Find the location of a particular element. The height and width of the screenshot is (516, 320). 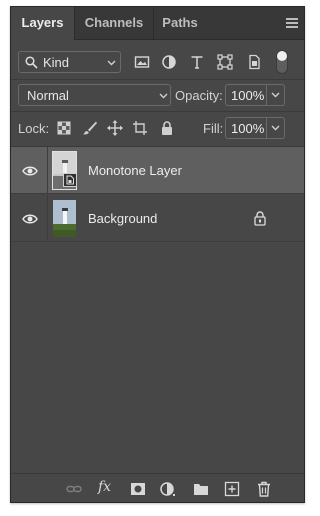

link-layers-icon is located at coordinates (74, 489).